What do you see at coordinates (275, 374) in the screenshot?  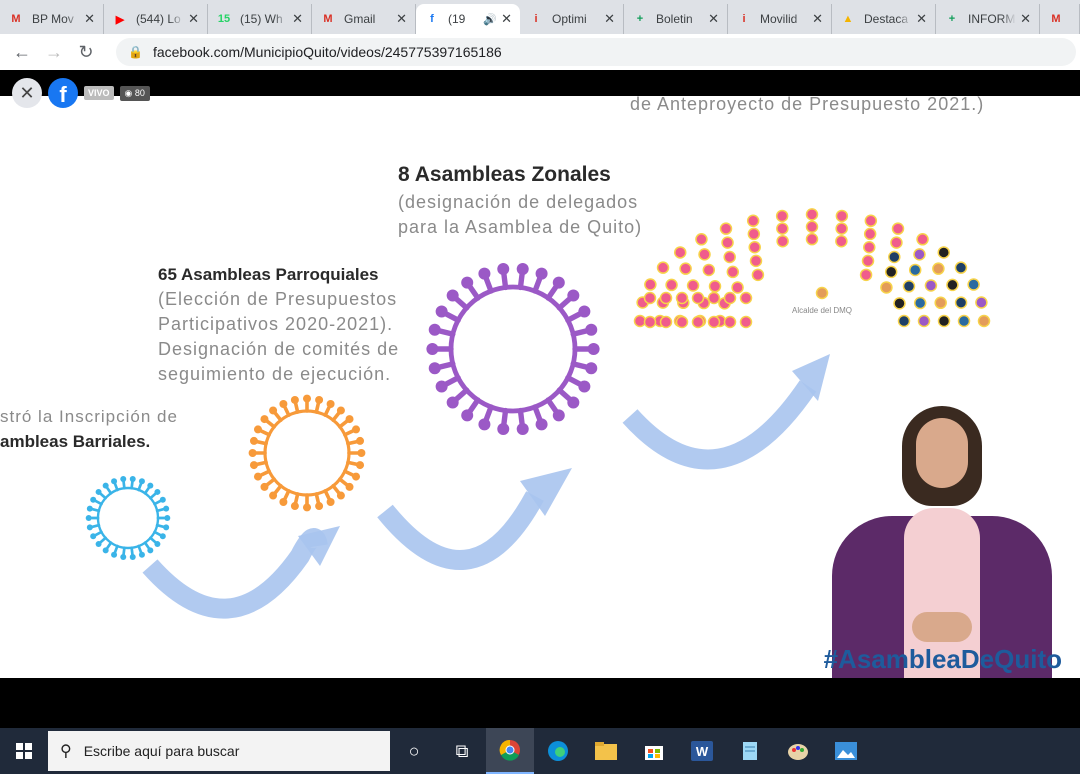 I see `parroquiales-line4: seguimiento de ejecución.` at bounding box center [275, 374].